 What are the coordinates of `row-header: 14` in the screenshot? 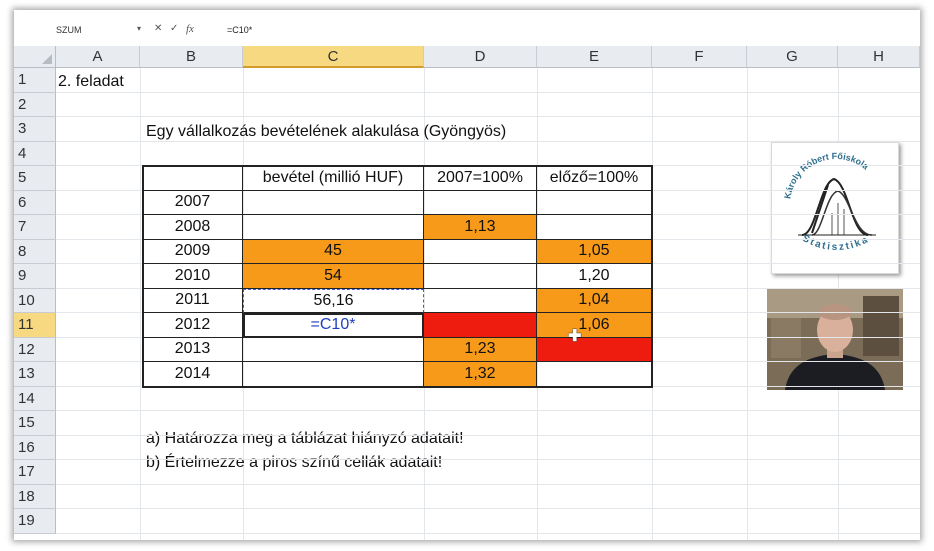 It's located at (35, 398).